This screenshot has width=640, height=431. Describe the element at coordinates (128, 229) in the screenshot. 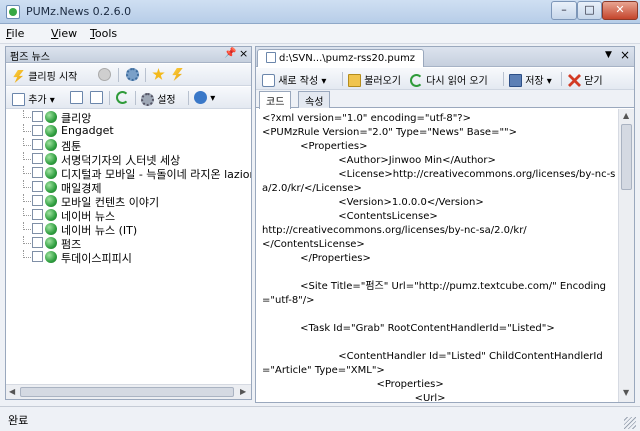

I see `feed-item: 네이버 뉴스 (IT)` at that location.